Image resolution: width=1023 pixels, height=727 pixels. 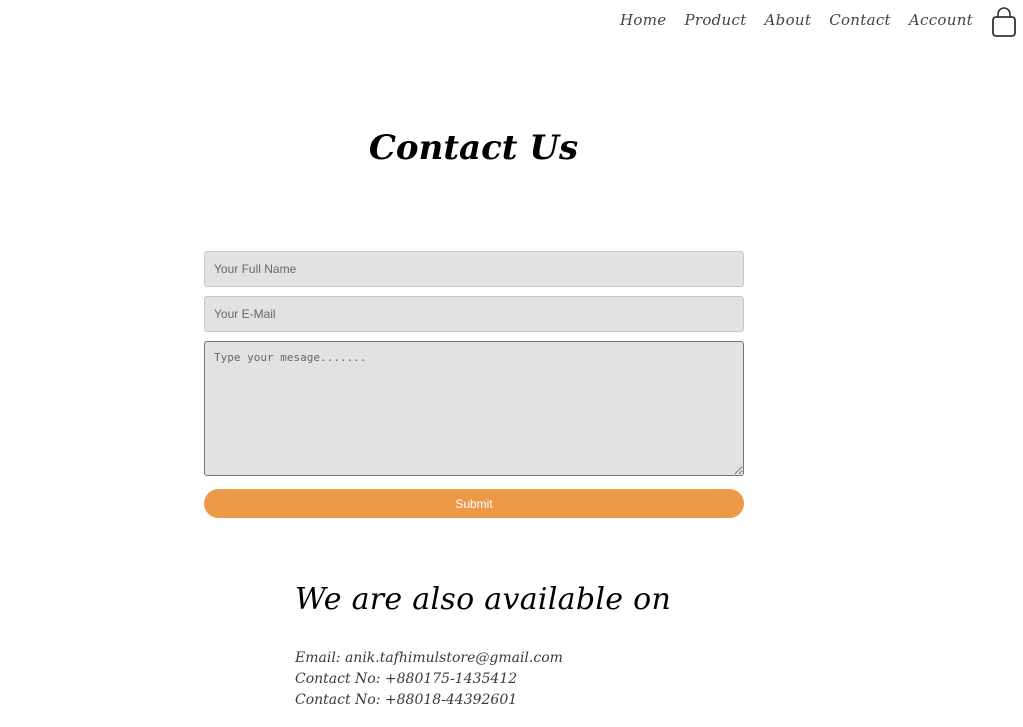 I want to click on shopping-bag-icon, so click(x=1004, y=22).